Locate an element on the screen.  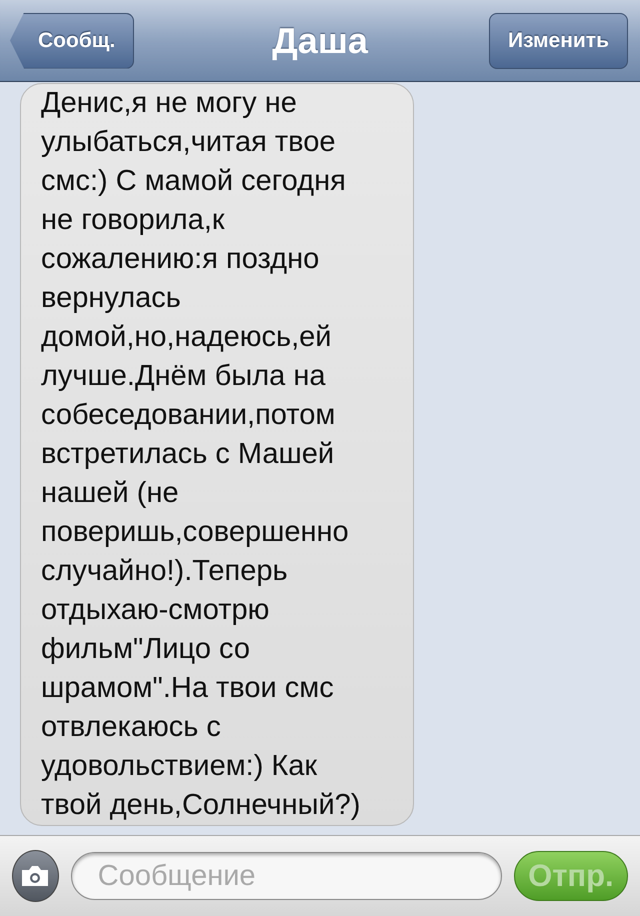
camera-icon is located at coordinates (35, 876).